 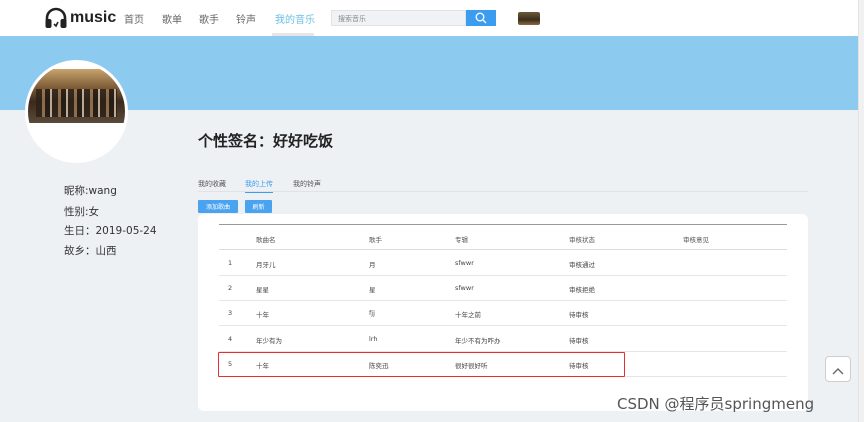 I want to click on nav-ringtones: 铃声, so click(x=246, y=18).